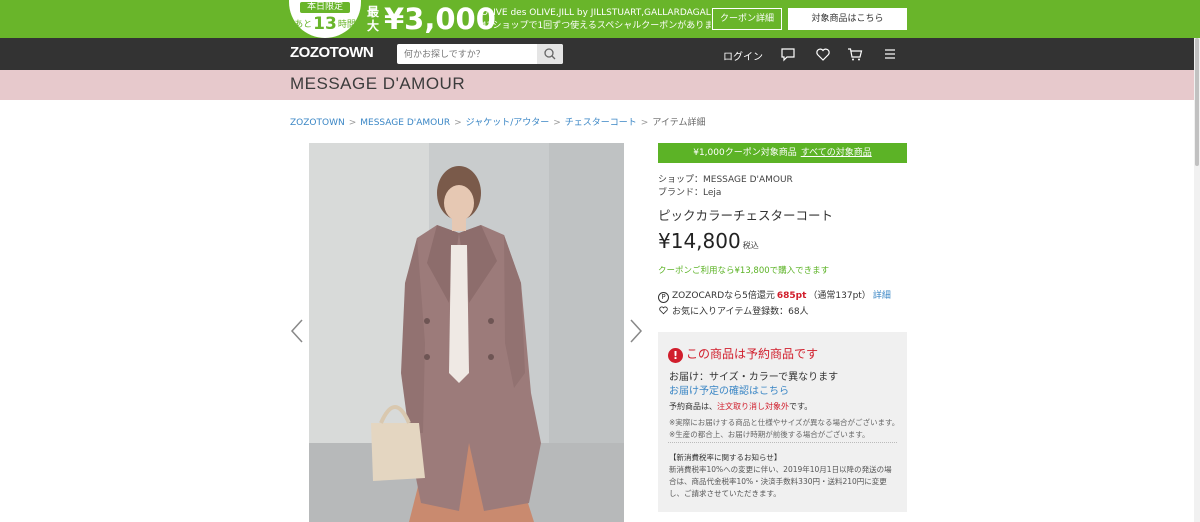 This screenshot has width=1200, height=522. Describe the element at coordinates (663, 310) in the screenshot. I see `heart-outline-icon` at that location.